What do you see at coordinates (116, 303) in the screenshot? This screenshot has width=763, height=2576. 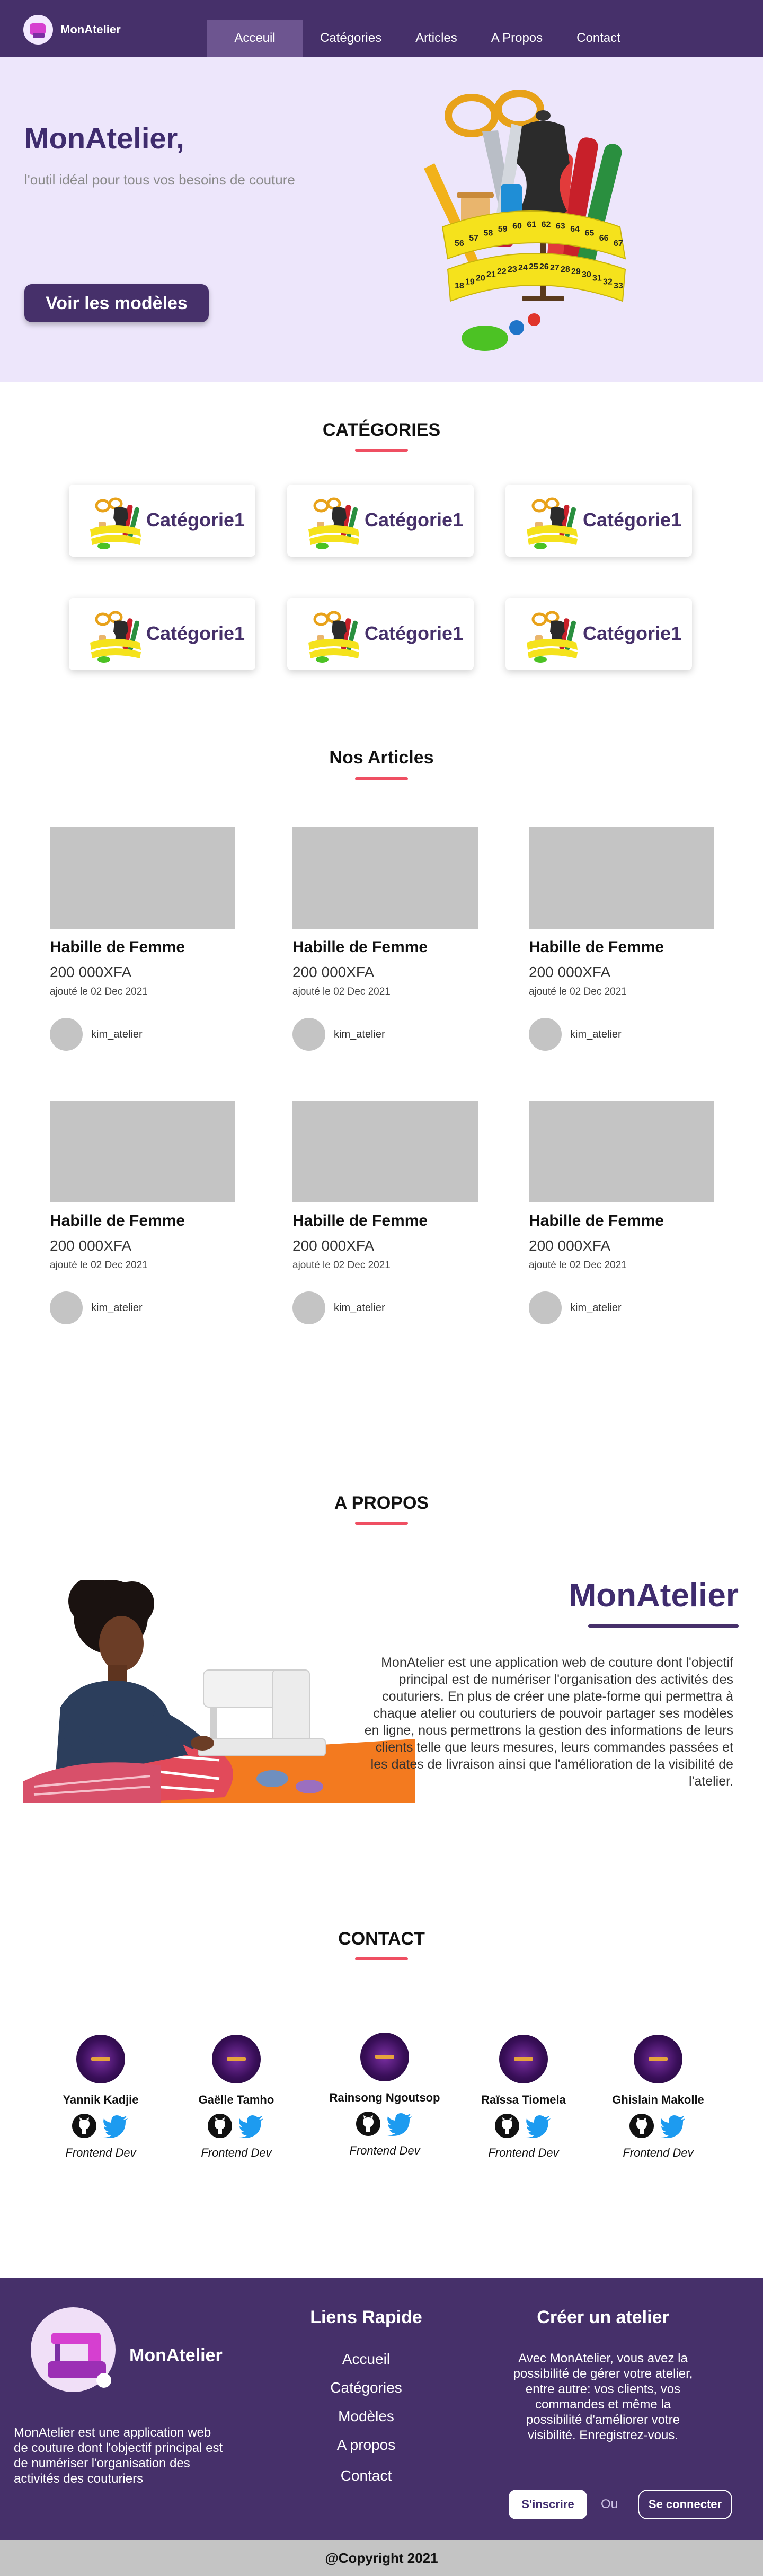 I see `see-models-button: Voir les modèles` at bounding box center [116, 303].